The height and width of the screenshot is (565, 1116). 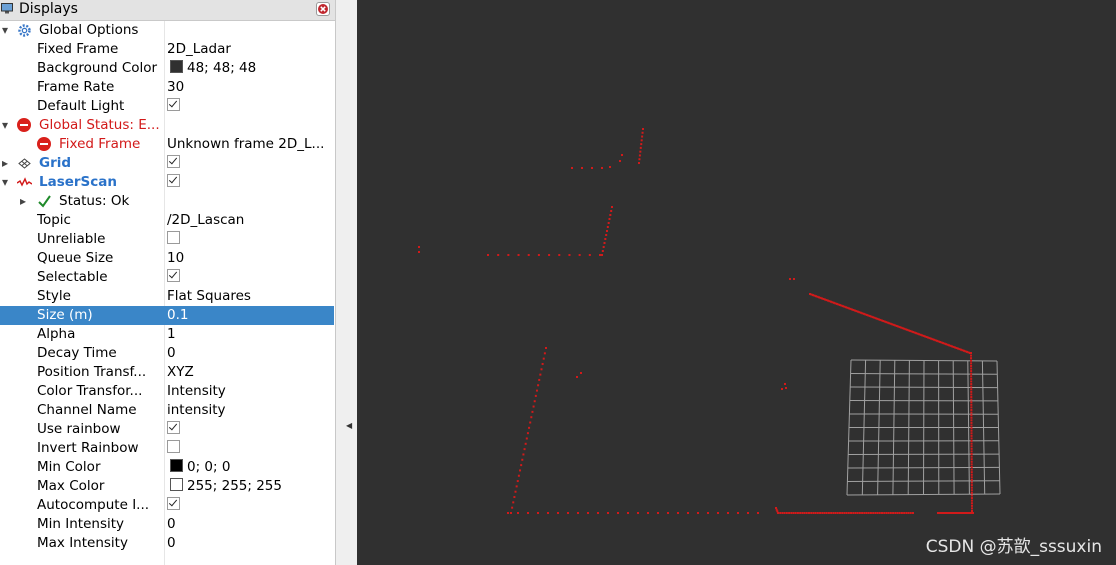 I want to click on row-value: XYZ, so click(x=250, y=372).